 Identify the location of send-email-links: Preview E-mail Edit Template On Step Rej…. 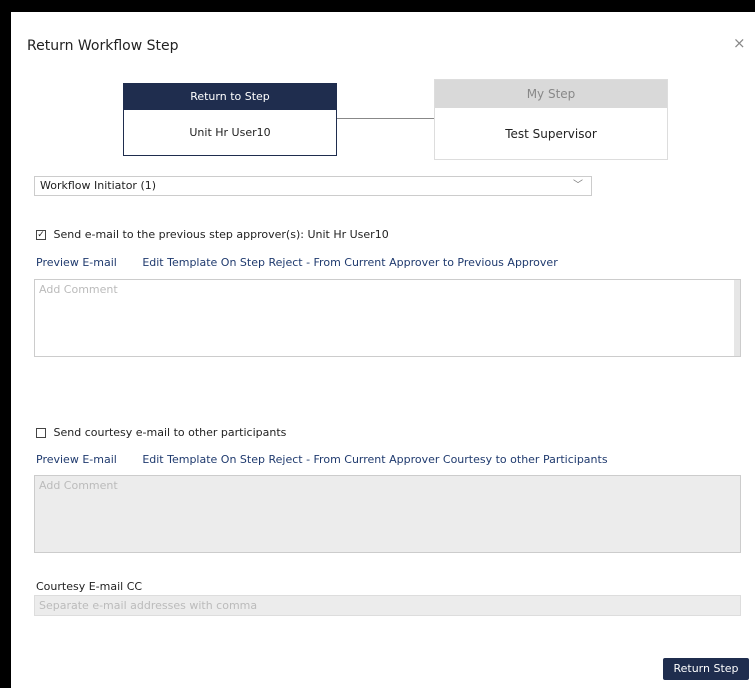
(297, 262).